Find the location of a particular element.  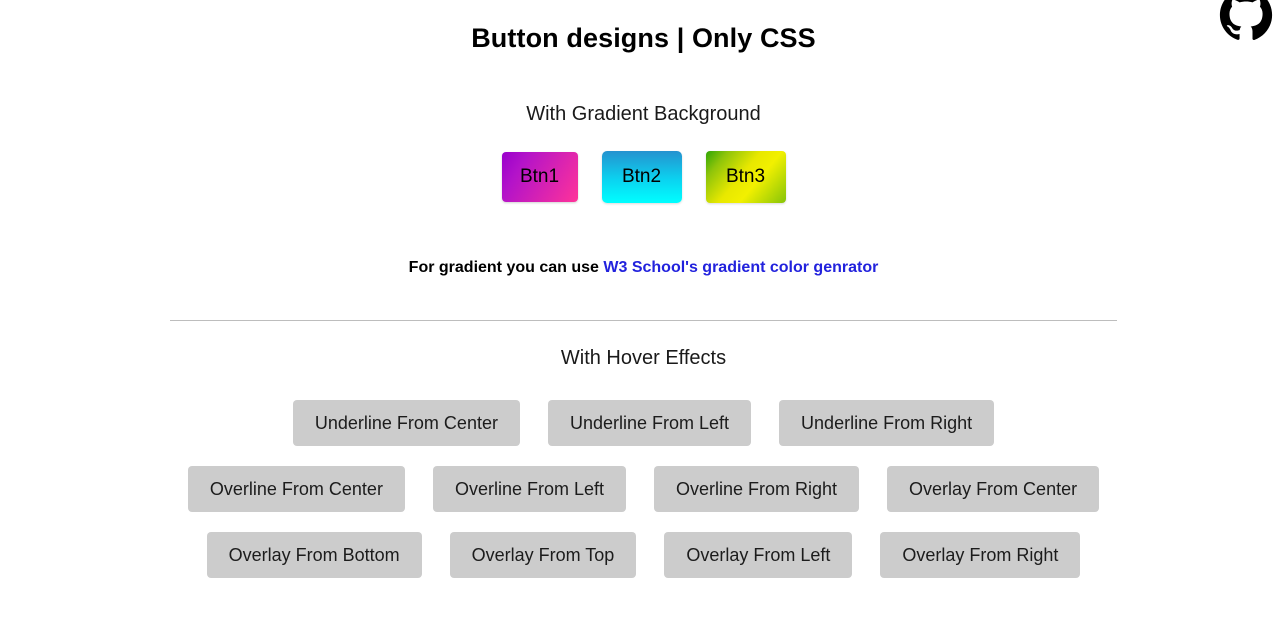

hover-button-underline-from-left: Underline From Left is located at coordinates (649, 422).